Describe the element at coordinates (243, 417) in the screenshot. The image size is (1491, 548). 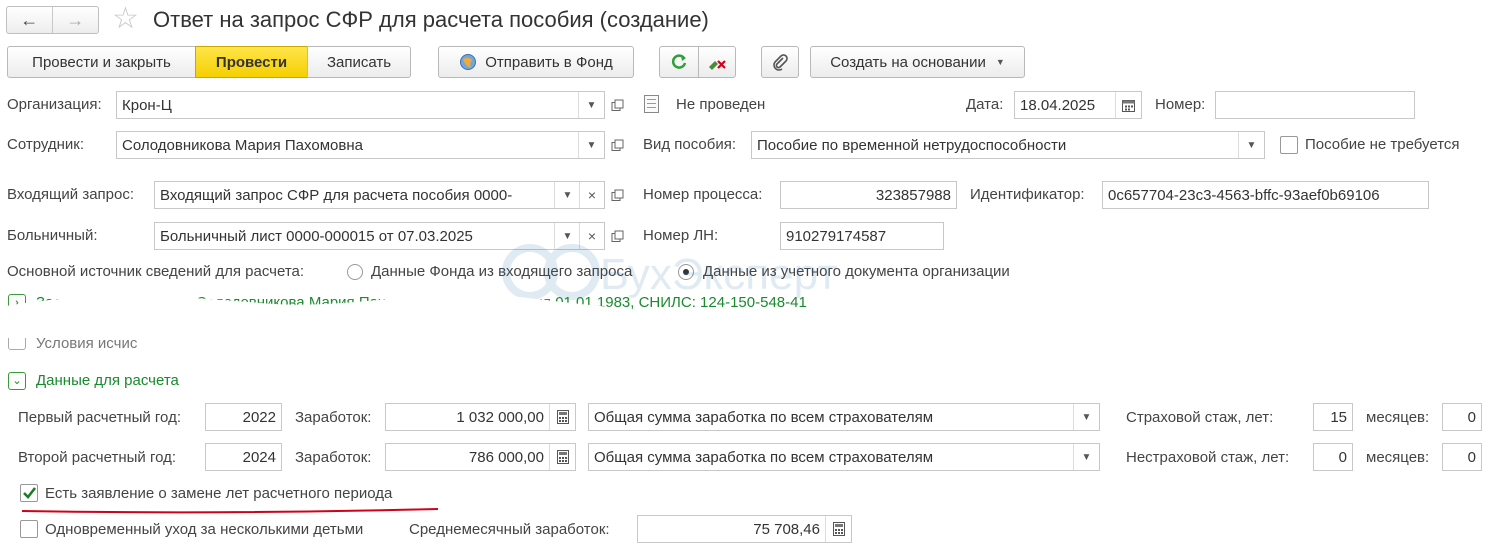
I see `first-year-field: 2022` at that location.